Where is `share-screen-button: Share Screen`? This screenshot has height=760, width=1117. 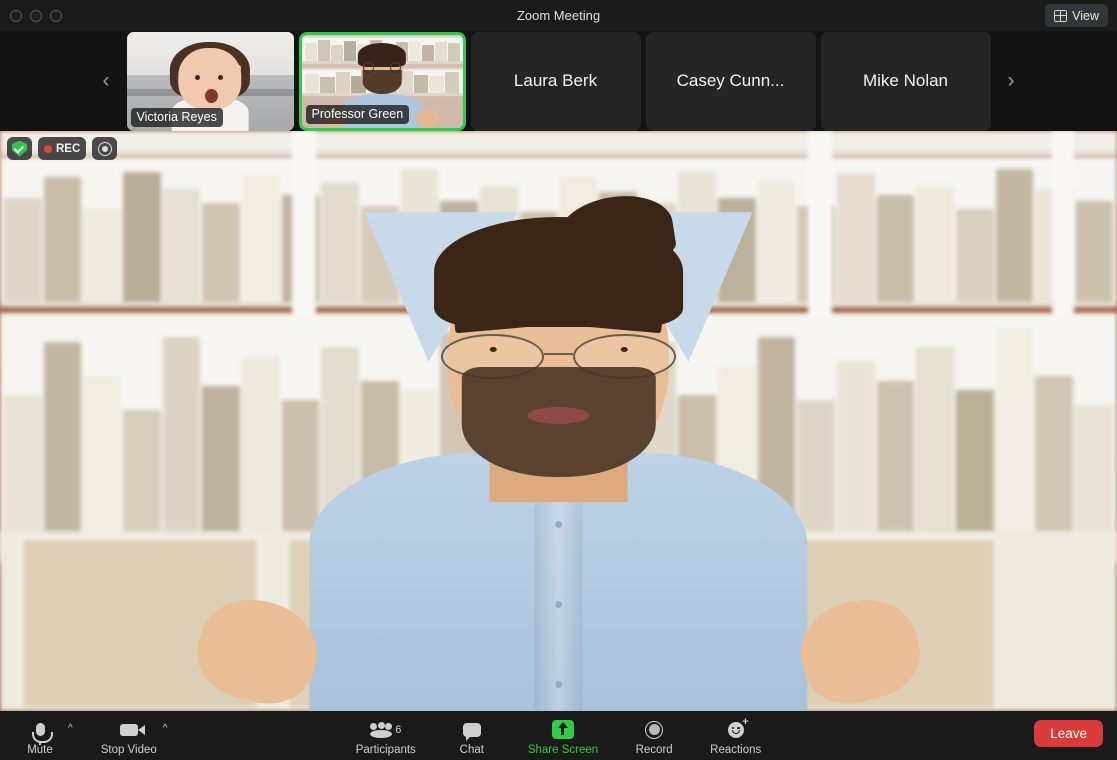
share-screen-button: Share Screen is located at coordinates (563, 736).